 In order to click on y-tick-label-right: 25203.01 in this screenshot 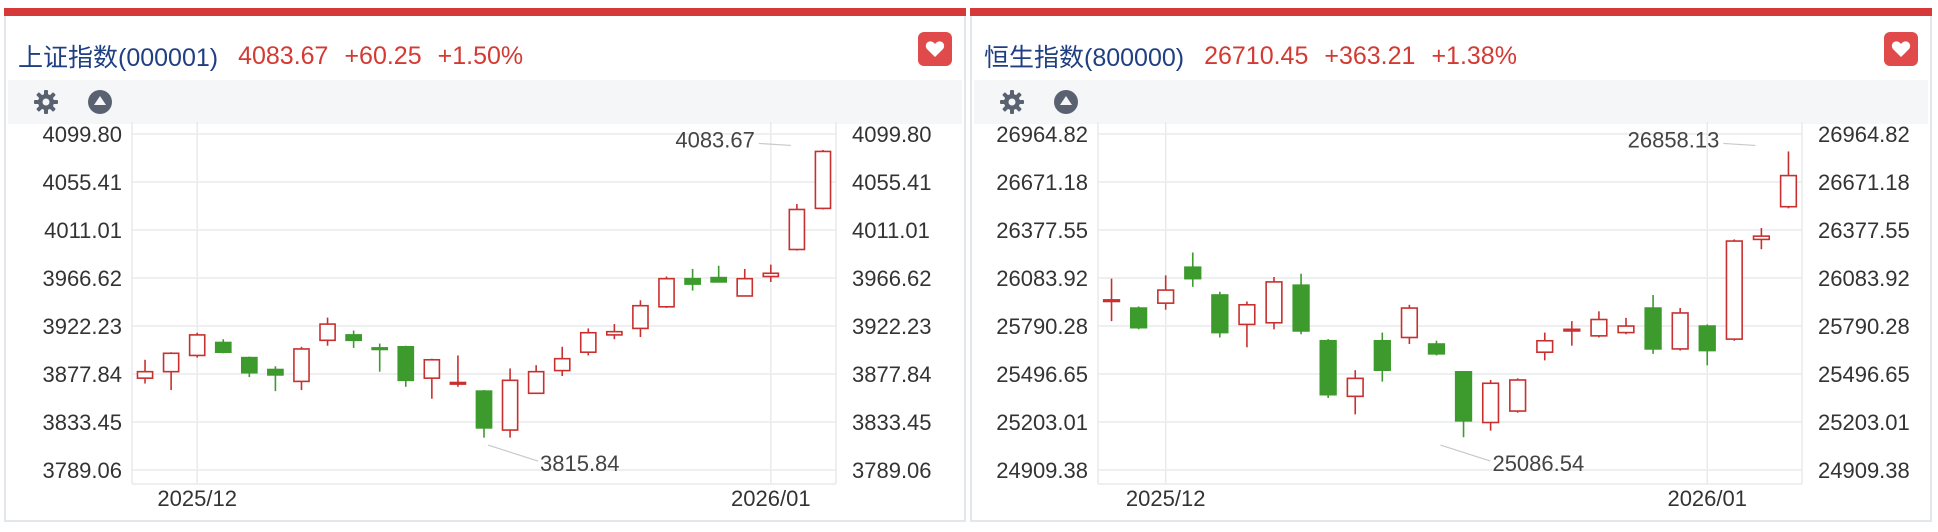, I will do `click(1864, 422)`.